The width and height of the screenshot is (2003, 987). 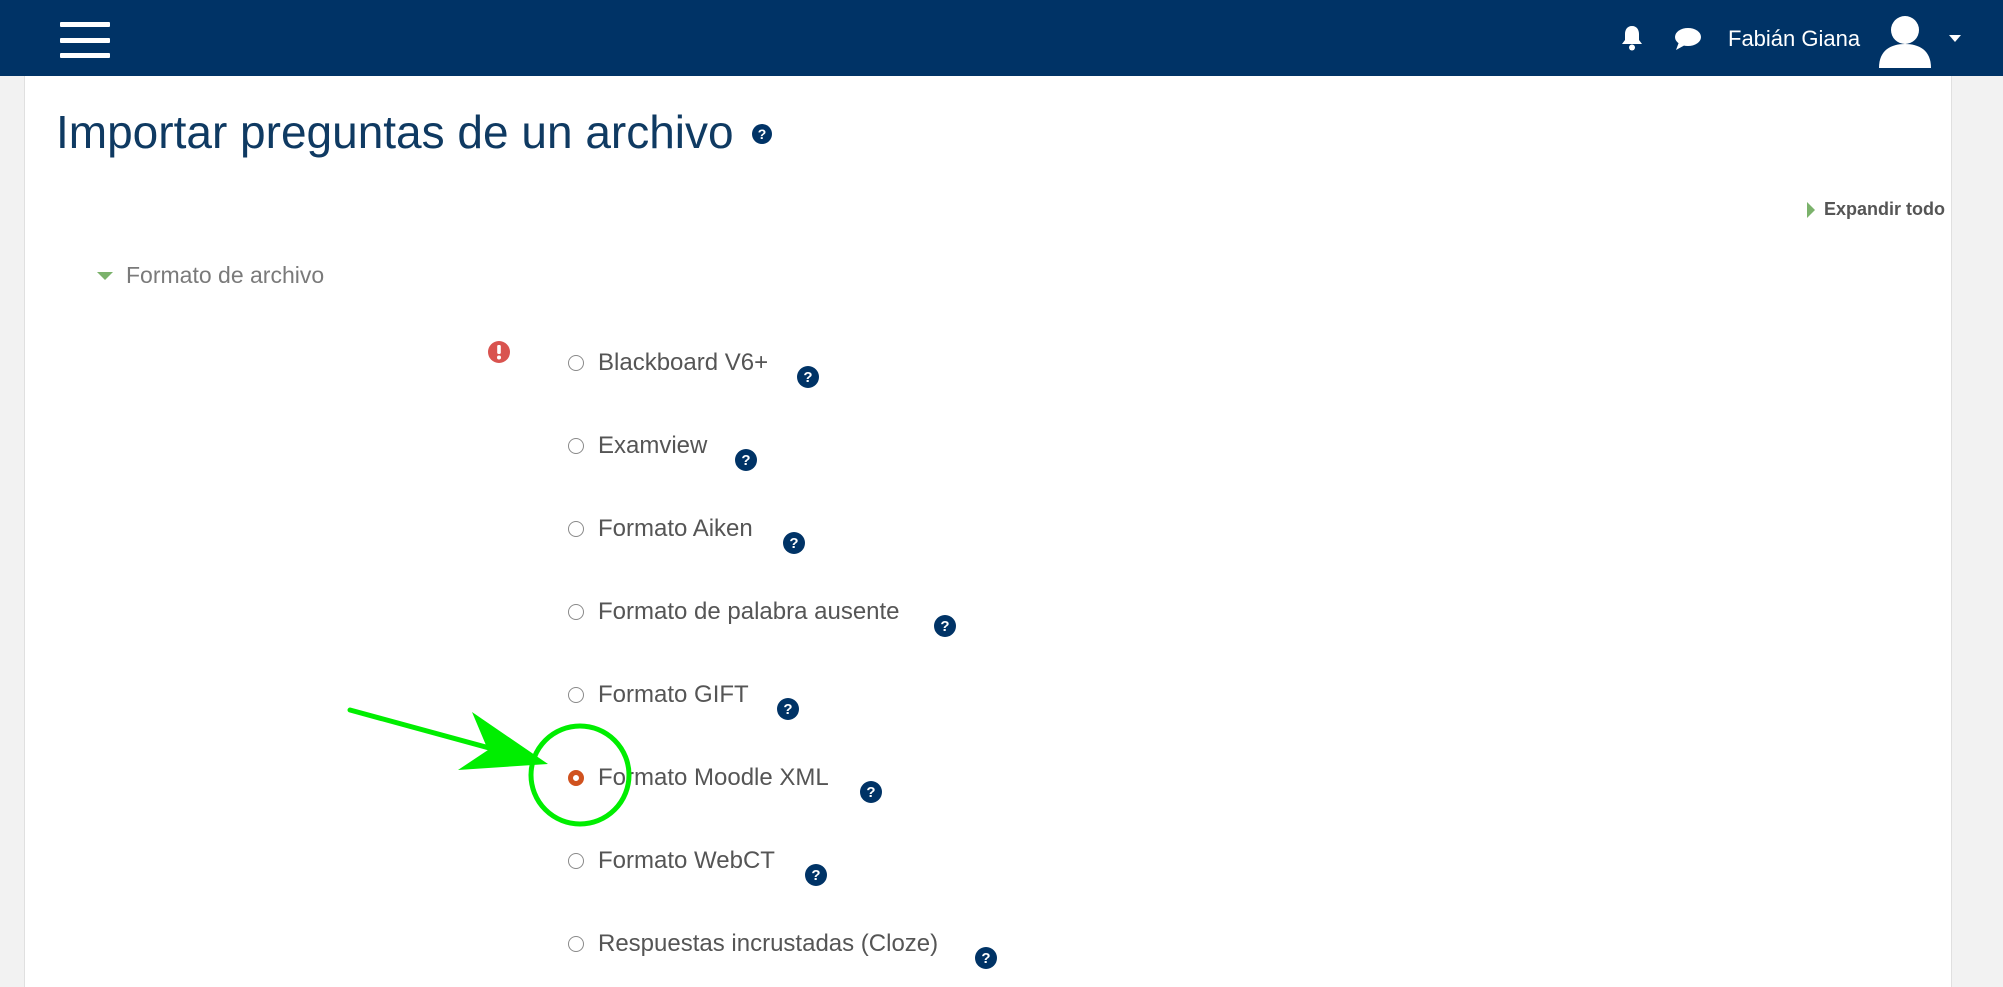 I want to click on page-title: Importar preguntas de un archivo, so click(x=395, y=132).